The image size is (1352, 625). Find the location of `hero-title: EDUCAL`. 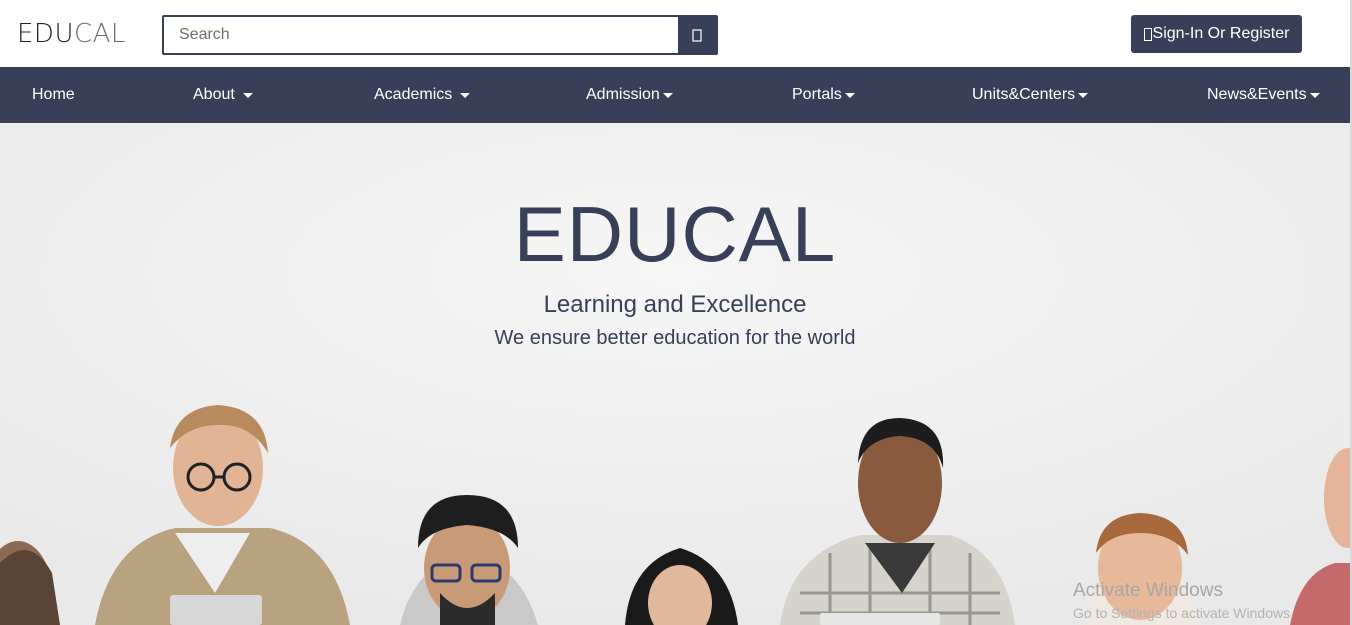

hero-title: EDUCAL is located at coordinates (675, 234).